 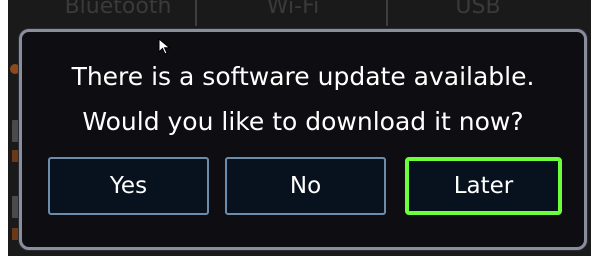 What do you see at coordinates (164, 46) in the screenshot?
I see `mouse-pointer-icon` at bounding box center [164, 46].